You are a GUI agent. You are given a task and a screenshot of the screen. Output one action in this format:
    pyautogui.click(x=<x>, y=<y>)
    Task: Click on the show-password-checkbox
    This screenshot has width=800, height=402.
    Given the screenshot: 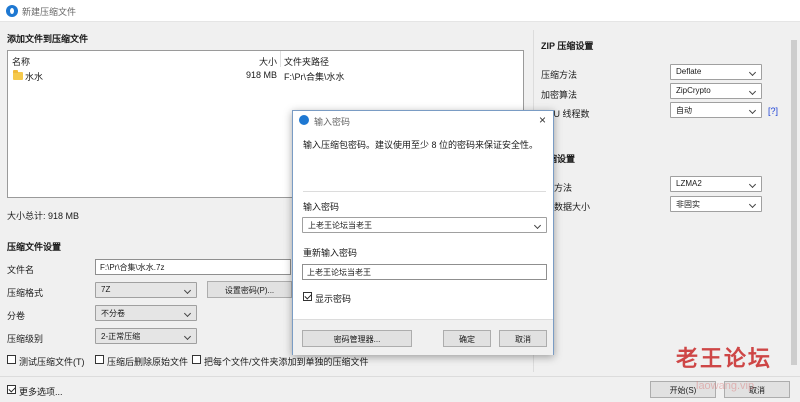 What is the action you would take?
    pyautogui.click(x=307, y=296)
    